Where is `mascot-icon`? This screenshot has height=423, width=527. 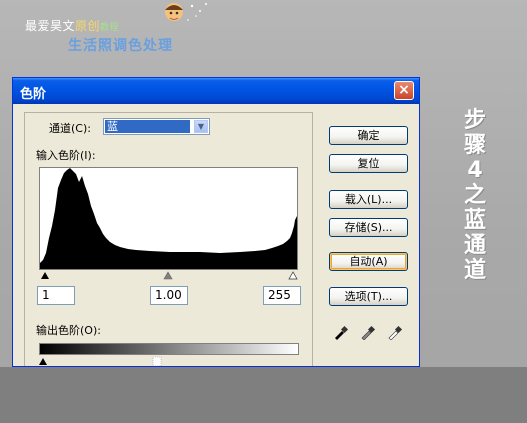
mascot-icon is located at coordinates (186, 12).